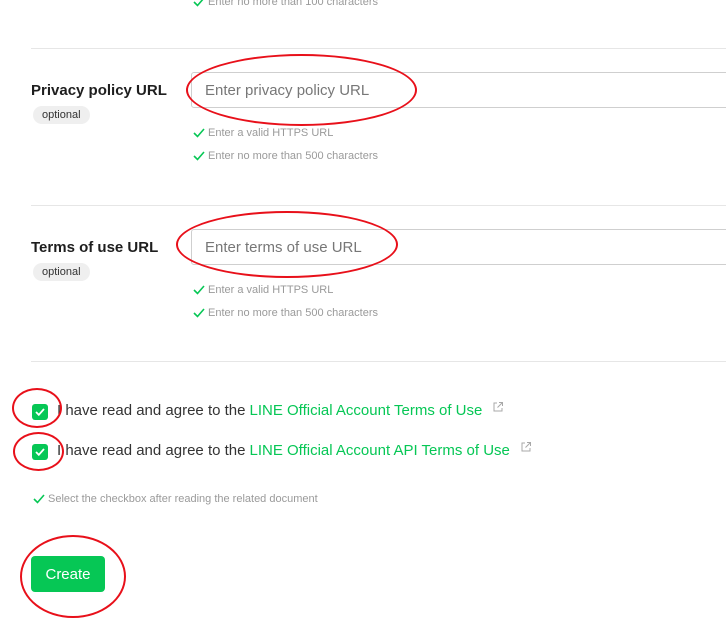  What do you see at coordinates (95, 247) in the screenshot?
I see `terms-of-use-label: Terms of use URL` at bounding box center [95, 247].